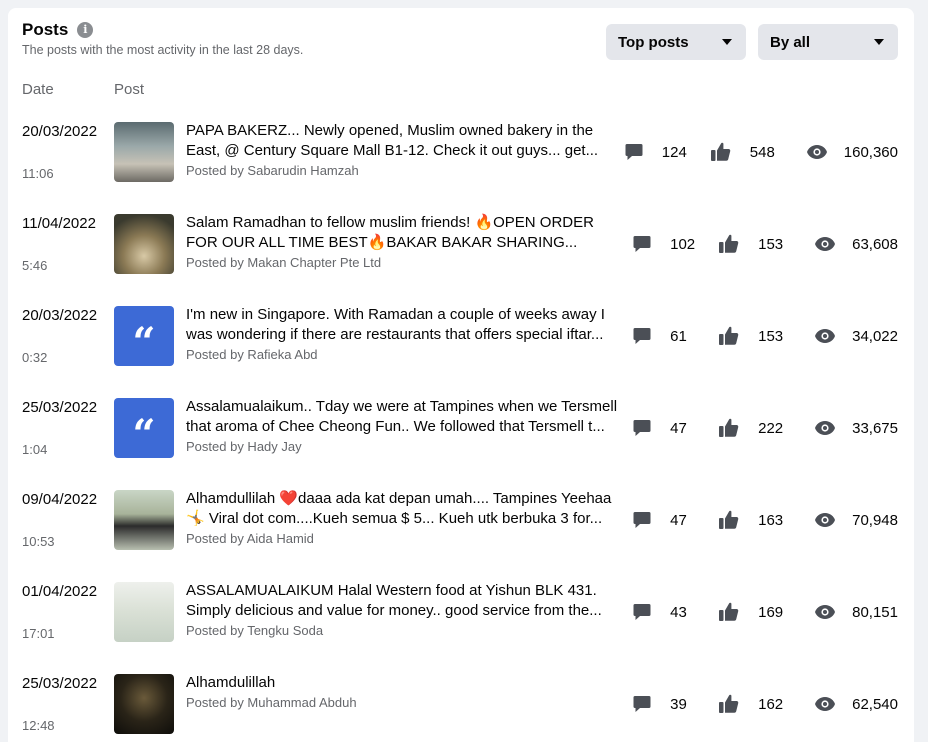  What do you see at coordinates (875, 336) in the screenshot?
I see `views-count: 34,022` at bounding box center [875, 336].